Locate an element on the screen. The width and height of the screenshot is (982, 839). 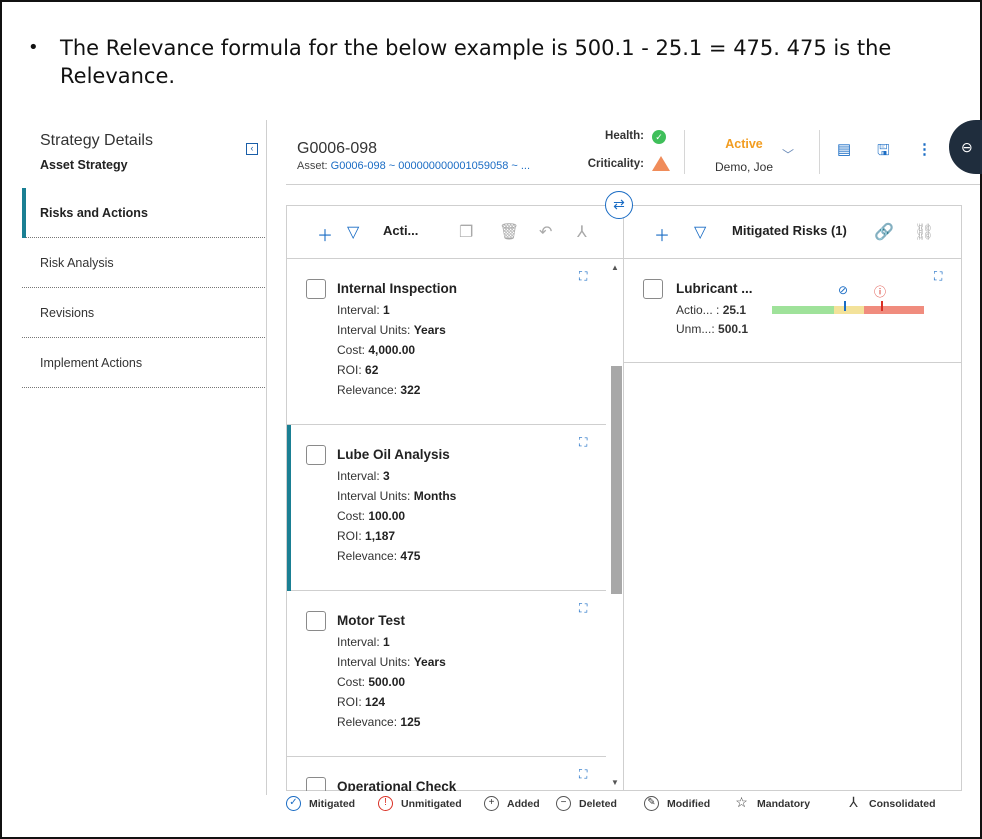
more-options-icon: ⋮ is located at coordinates (924, 149).